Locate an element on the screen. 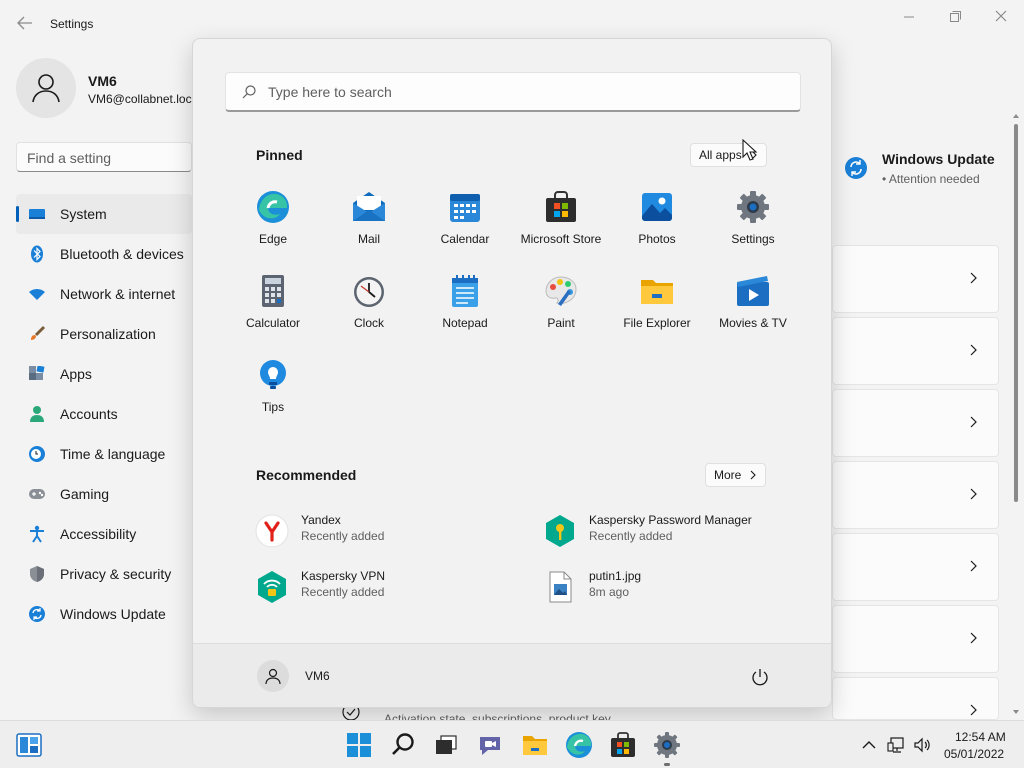  volume-icon is located at coordinates (922, 745).